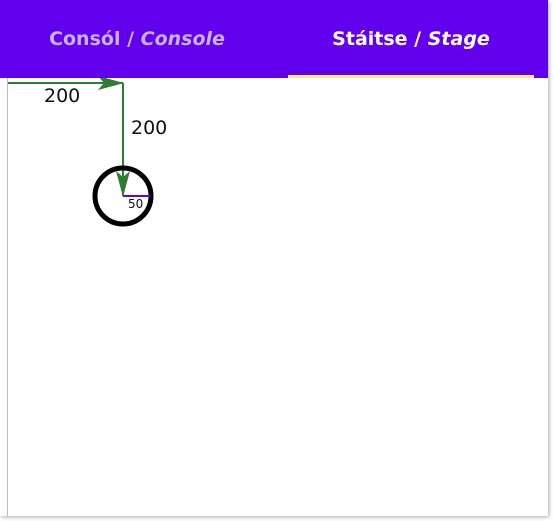 The image size is (554, 521). Describe the element at coordinates (370, 39) in the screenshot. I see `tab-stage-label-ga: Stáitse` at that location.